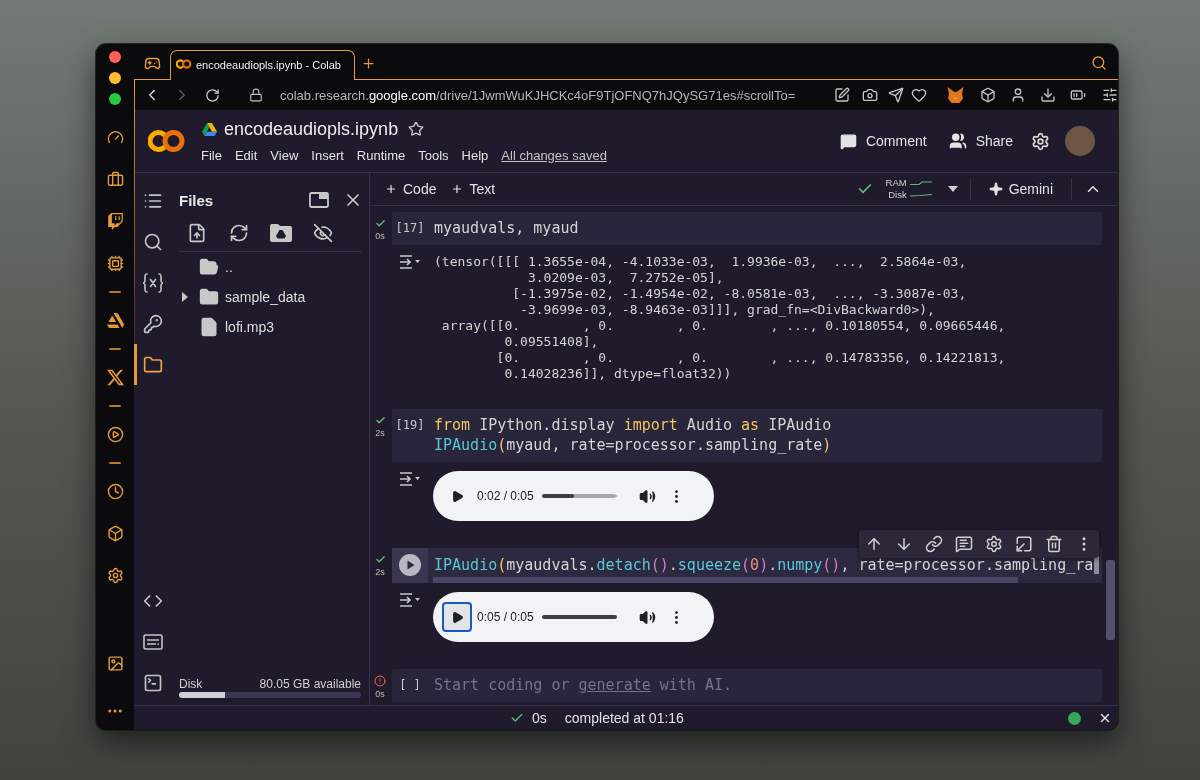 The image size is (1200, 780). What do you see at coordinates (1080, 141) in the screenshot?
I see `avatar` at bounding box center [1080, 141].